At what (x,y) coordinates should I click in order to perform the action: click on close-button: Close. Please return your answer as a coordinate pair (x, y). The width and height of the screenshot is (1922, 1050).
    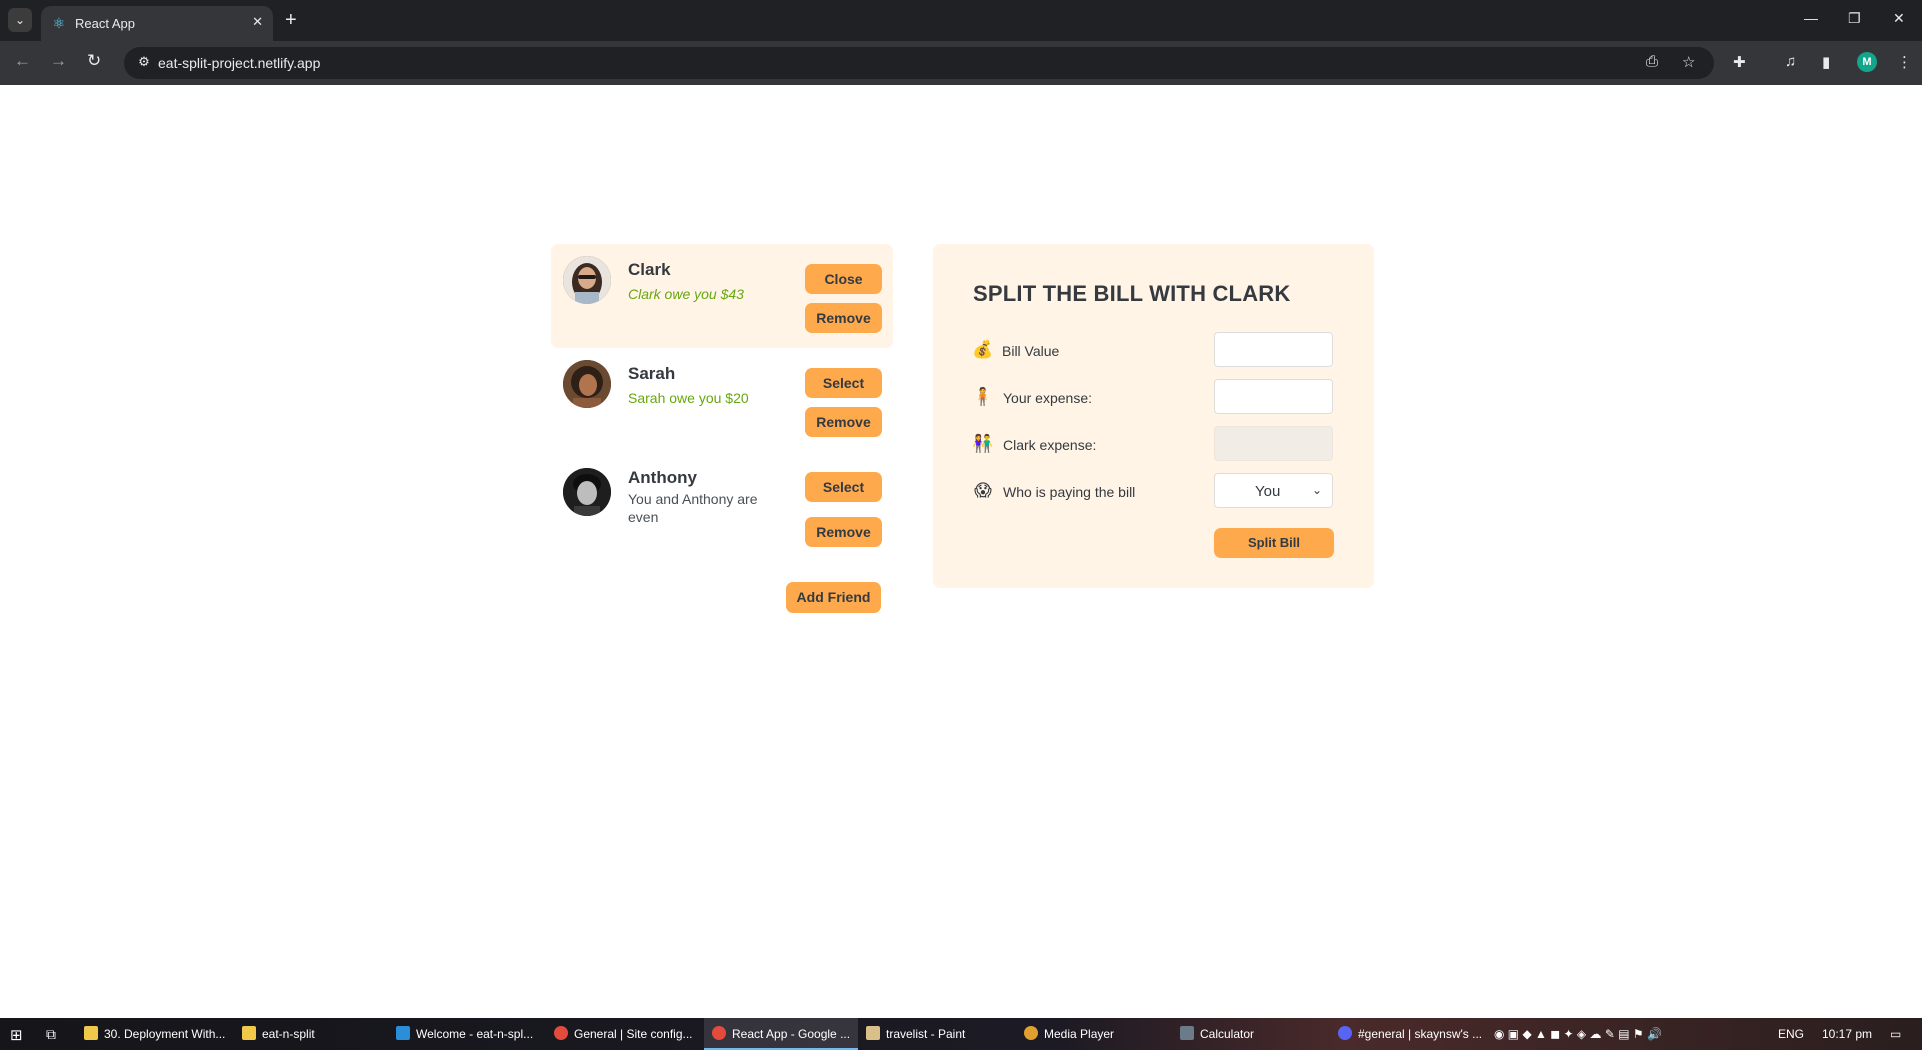
    Looking at the image, I should click on (843, 279).